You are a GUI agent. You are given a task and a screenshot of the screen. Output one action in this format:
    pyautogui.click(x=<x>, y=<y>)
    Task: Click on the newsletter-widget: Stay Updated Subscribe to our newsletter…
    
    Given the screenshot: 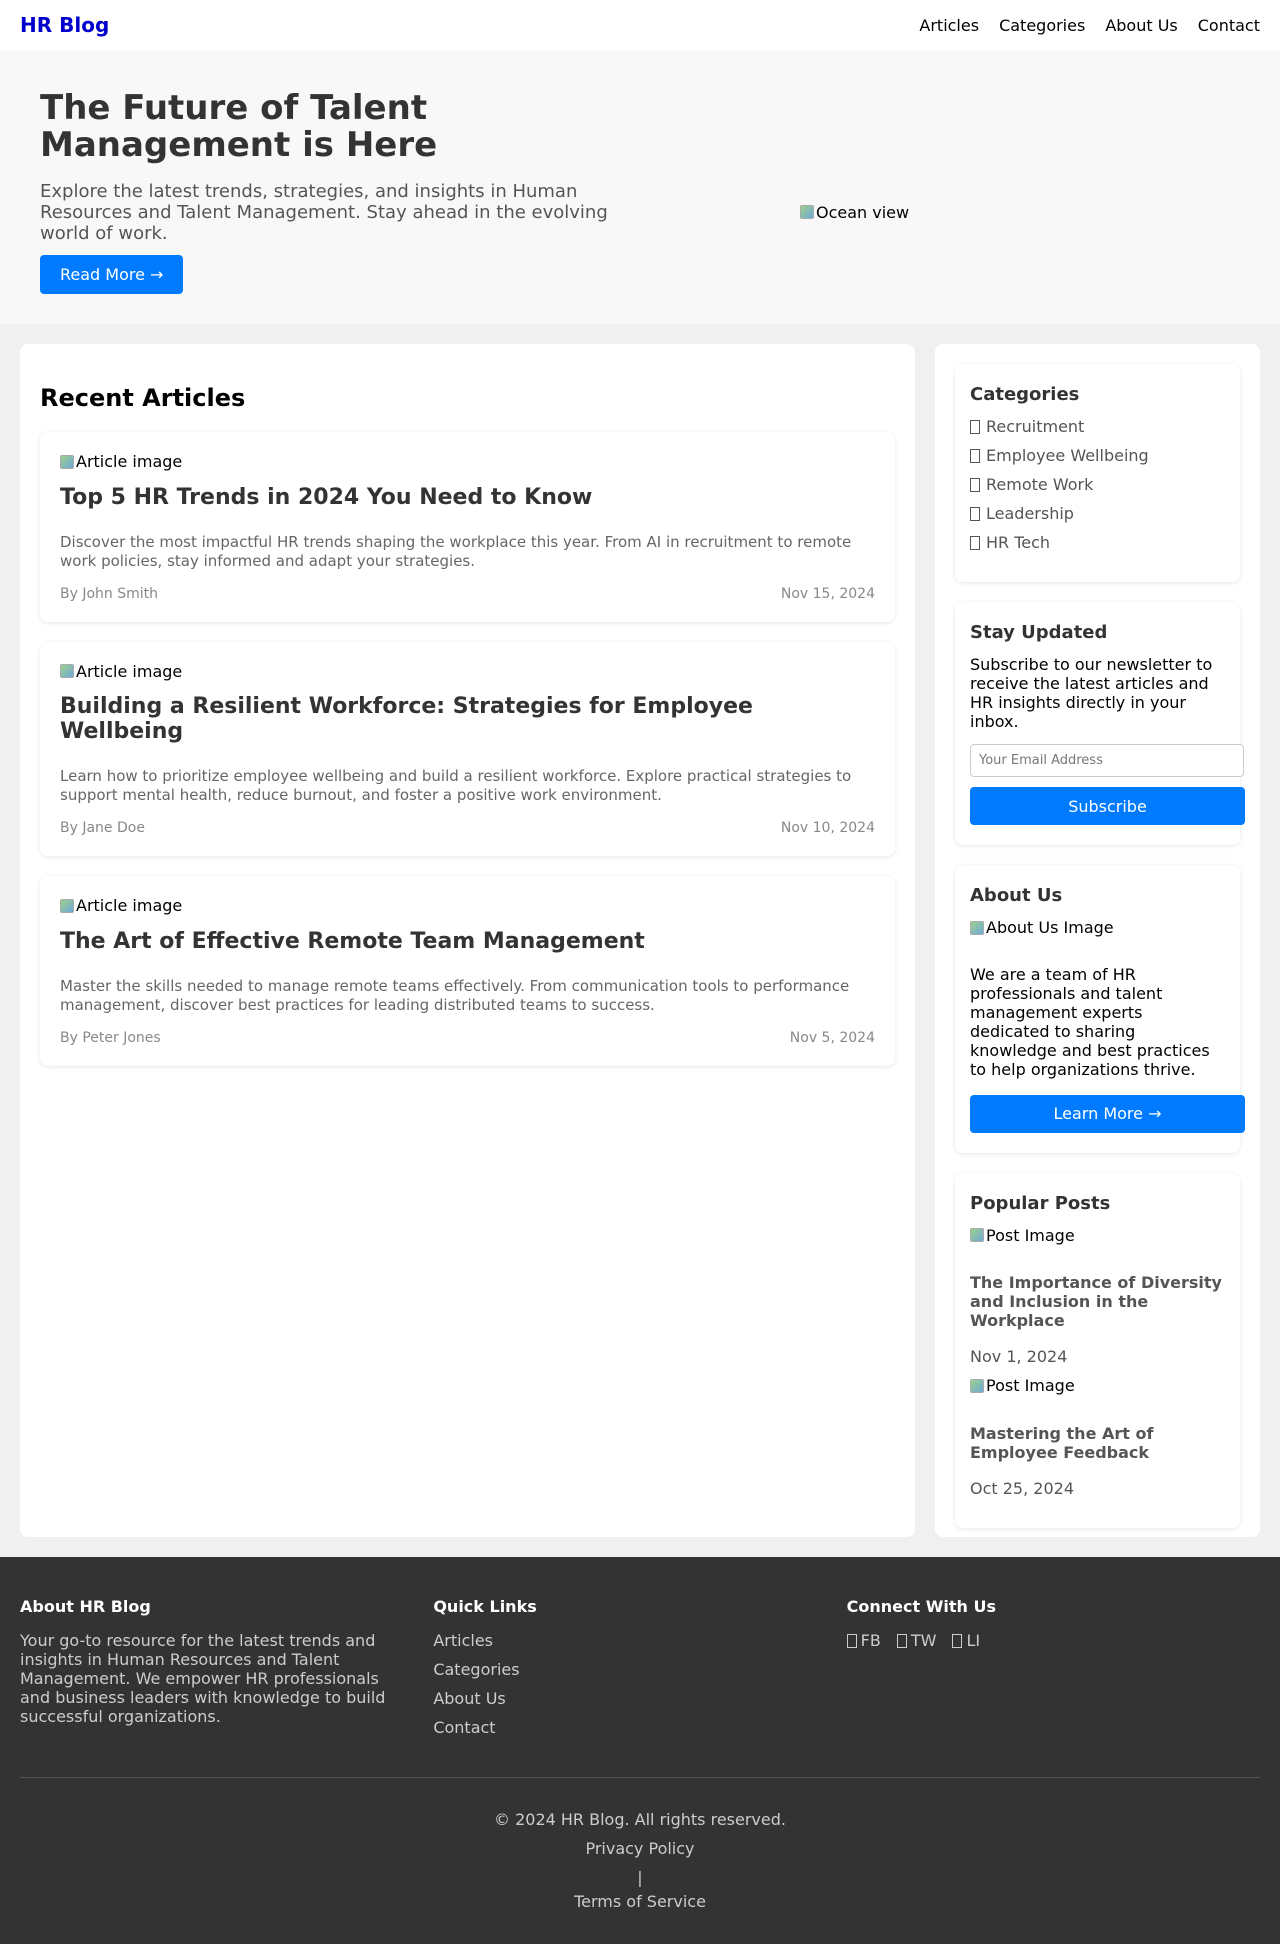 What is the action you would take?
    pyautogui.click(x=1100, y=723)
    